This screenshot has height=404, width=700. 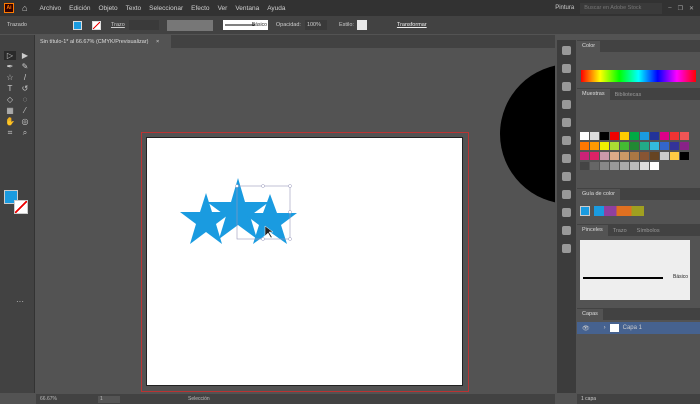 What do you see at coordinates (245, 25) in the screenshot?
I see `brush-definition: Básico` at bounding box center [245, 25].